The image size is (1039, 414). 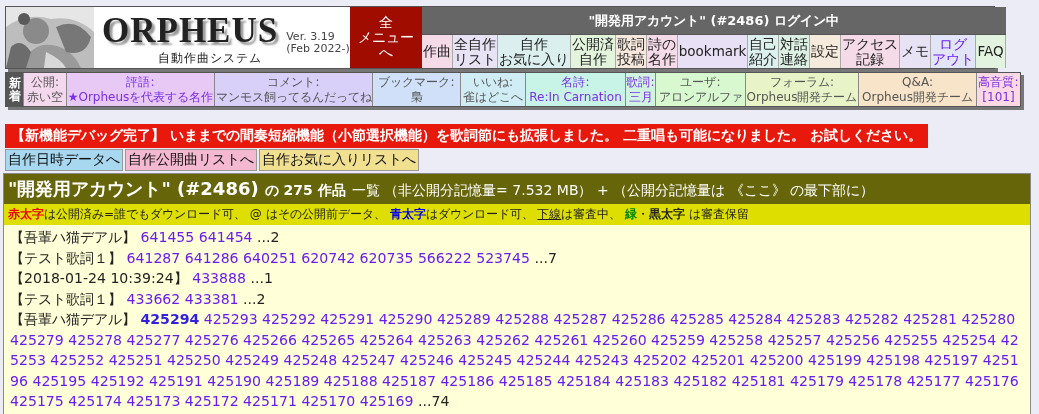 I want to click on login-status: "開発用アカウント" (#2486) ログイン中, so click(x=713, y=20).